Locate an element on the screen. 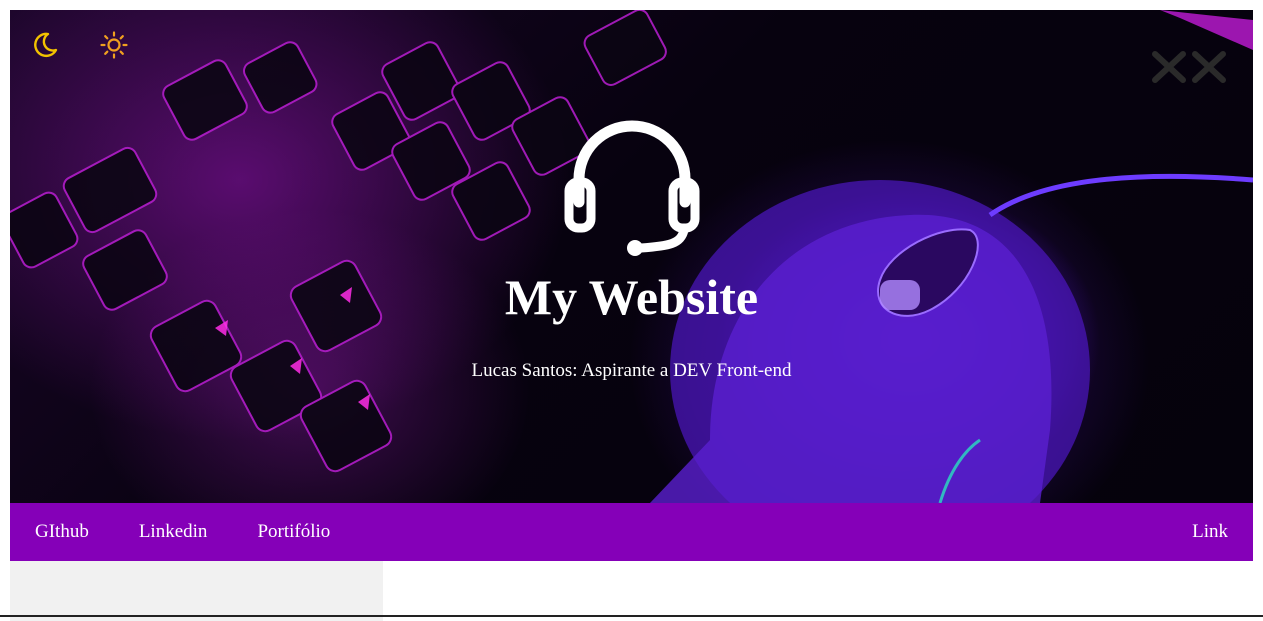 The height and width of the screenshot is (621, 1263). close-icon is located at coordinates (1189, 67).